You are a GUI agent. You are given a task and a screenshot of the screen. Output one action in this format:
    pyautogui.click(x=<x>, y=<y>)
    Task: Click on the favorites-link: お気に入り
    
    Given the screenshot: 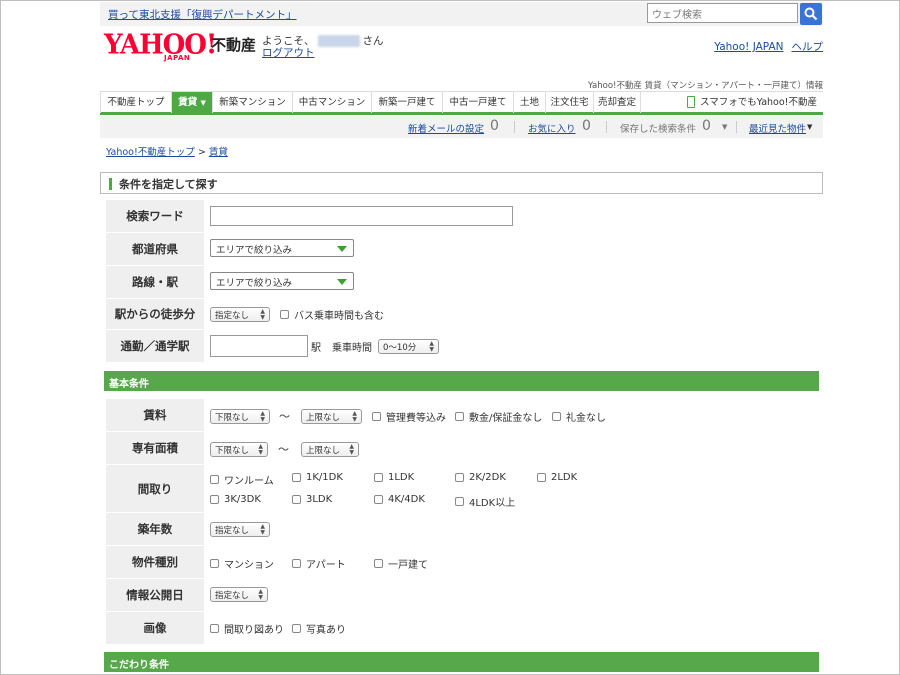 What is the action you would take?
    pyautogui.click(x=552, y=128)
    